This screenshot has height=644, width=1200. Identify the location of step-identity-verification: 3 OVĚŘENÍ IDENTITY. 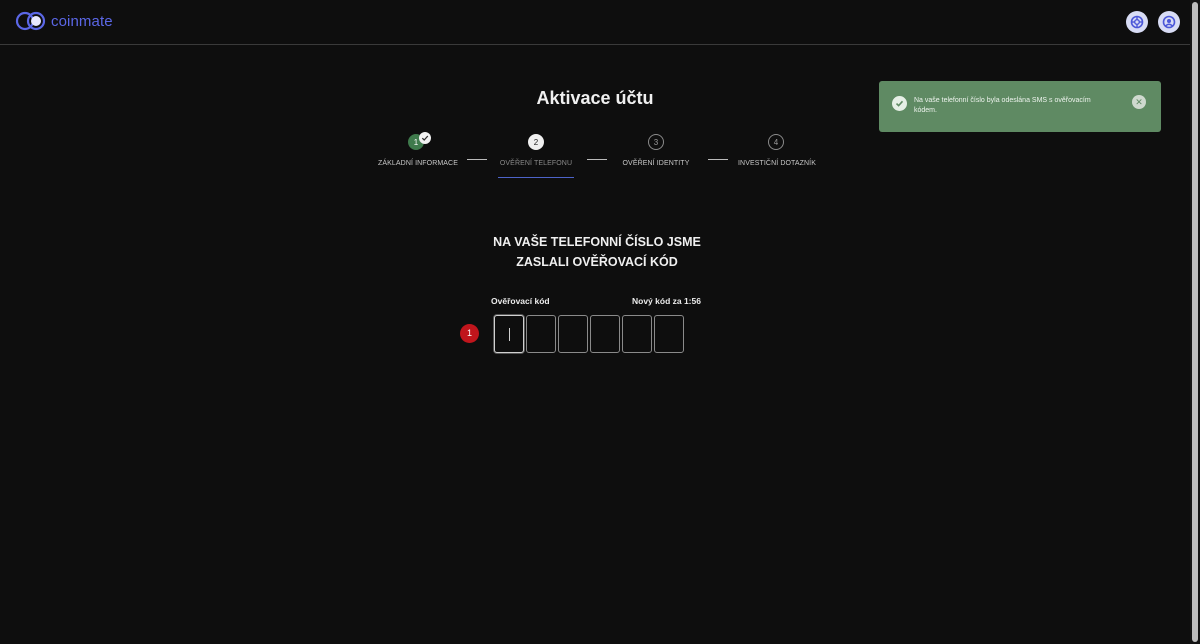
(656, 150).